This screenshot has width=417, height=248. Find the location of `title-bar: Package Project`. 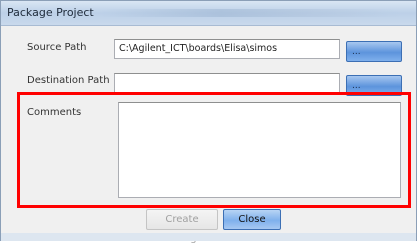

title-bar: Package Project is located at coordinates (208, 13).